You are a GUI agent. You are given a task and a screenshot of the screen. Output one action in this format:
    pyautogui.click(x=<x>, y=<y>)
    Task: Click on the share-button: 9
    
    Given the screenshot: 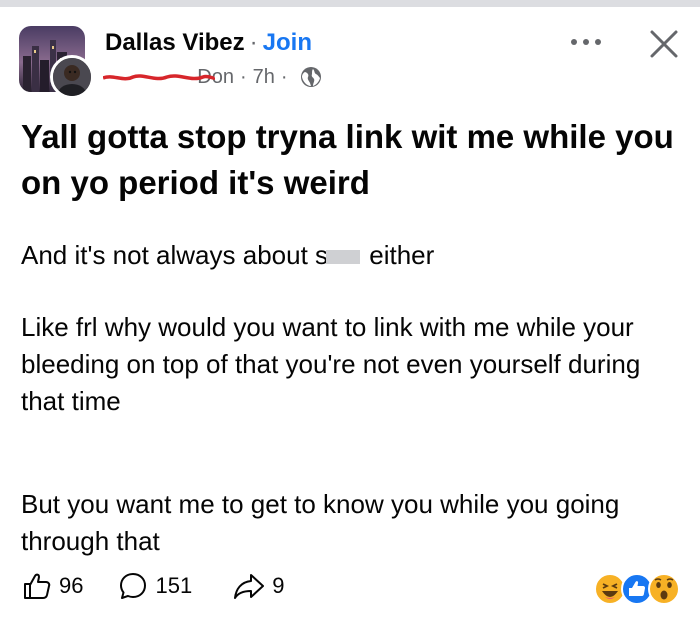 What is the action you would take?
    pyautogui.click(x=258, y=586)
    